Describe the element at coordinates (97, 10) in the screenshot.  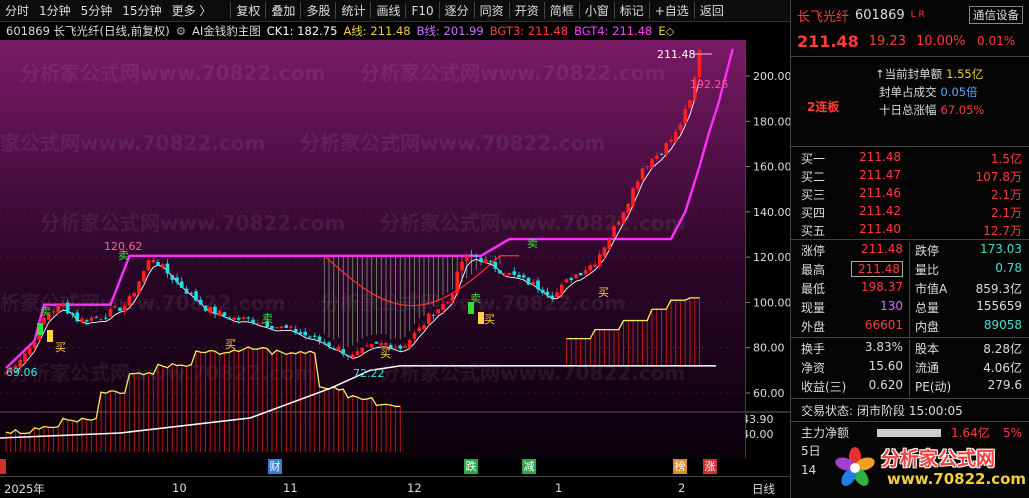
I see `tab-5min: 5分钟` at that location.